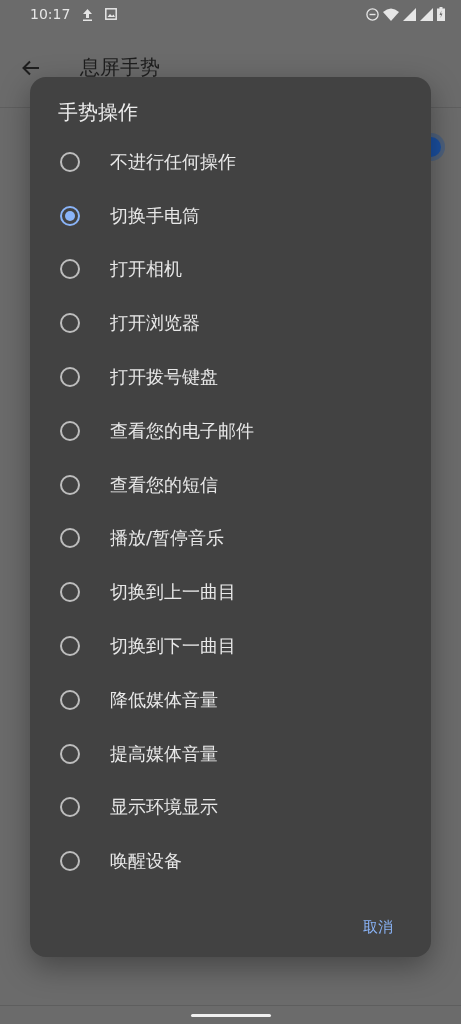 This screenshot has height=1024, width=461. What do you see at coordinates (230, 592) in the screenshot?
I see `radio-option: 切换到上一曲目` at bounding box center [230, 592].